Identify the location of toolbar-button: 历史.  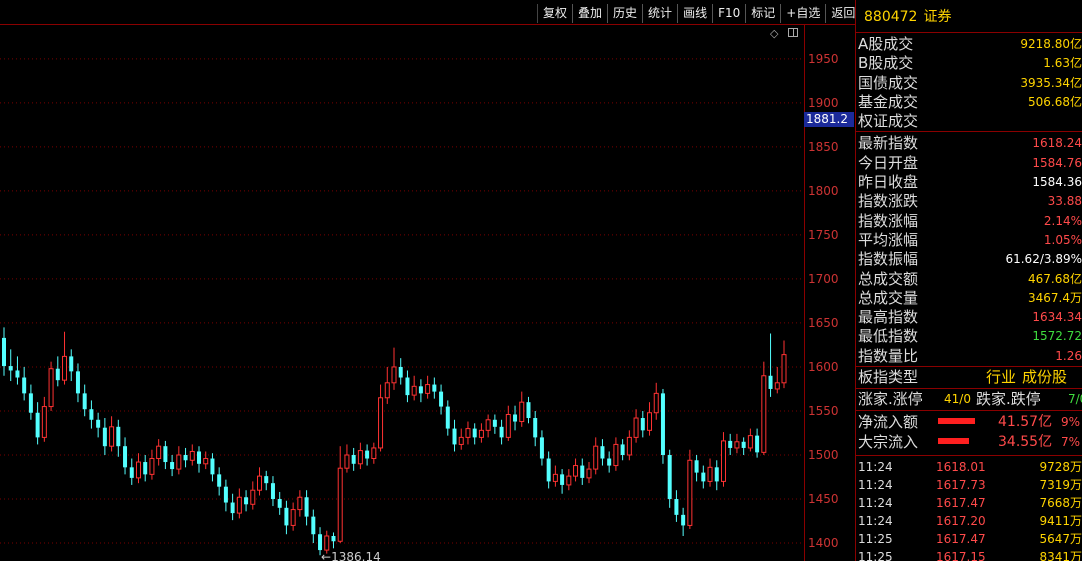
(624, 13).